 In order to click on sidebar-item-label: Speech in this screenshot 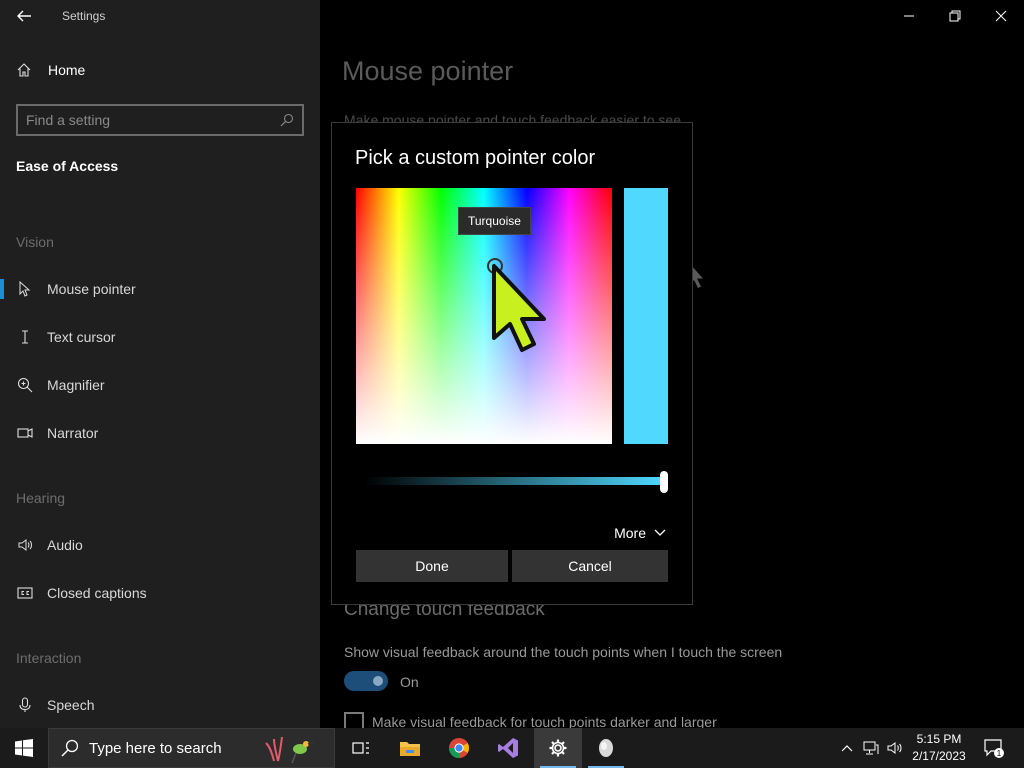, I will do `click(71, 705)`.